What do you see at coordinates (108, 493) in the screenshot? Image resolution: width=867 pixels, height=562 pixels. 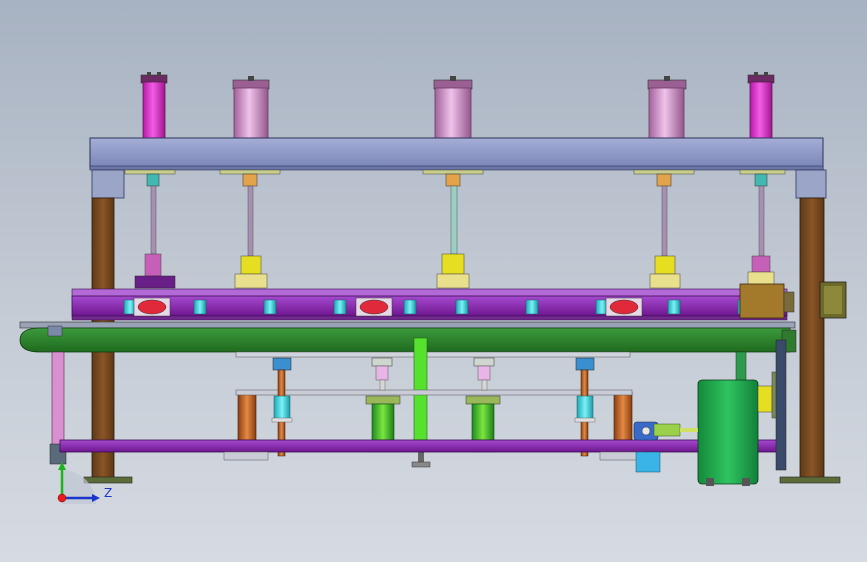 I see `z-axis-label: Z` at bounding box center [108, 493].